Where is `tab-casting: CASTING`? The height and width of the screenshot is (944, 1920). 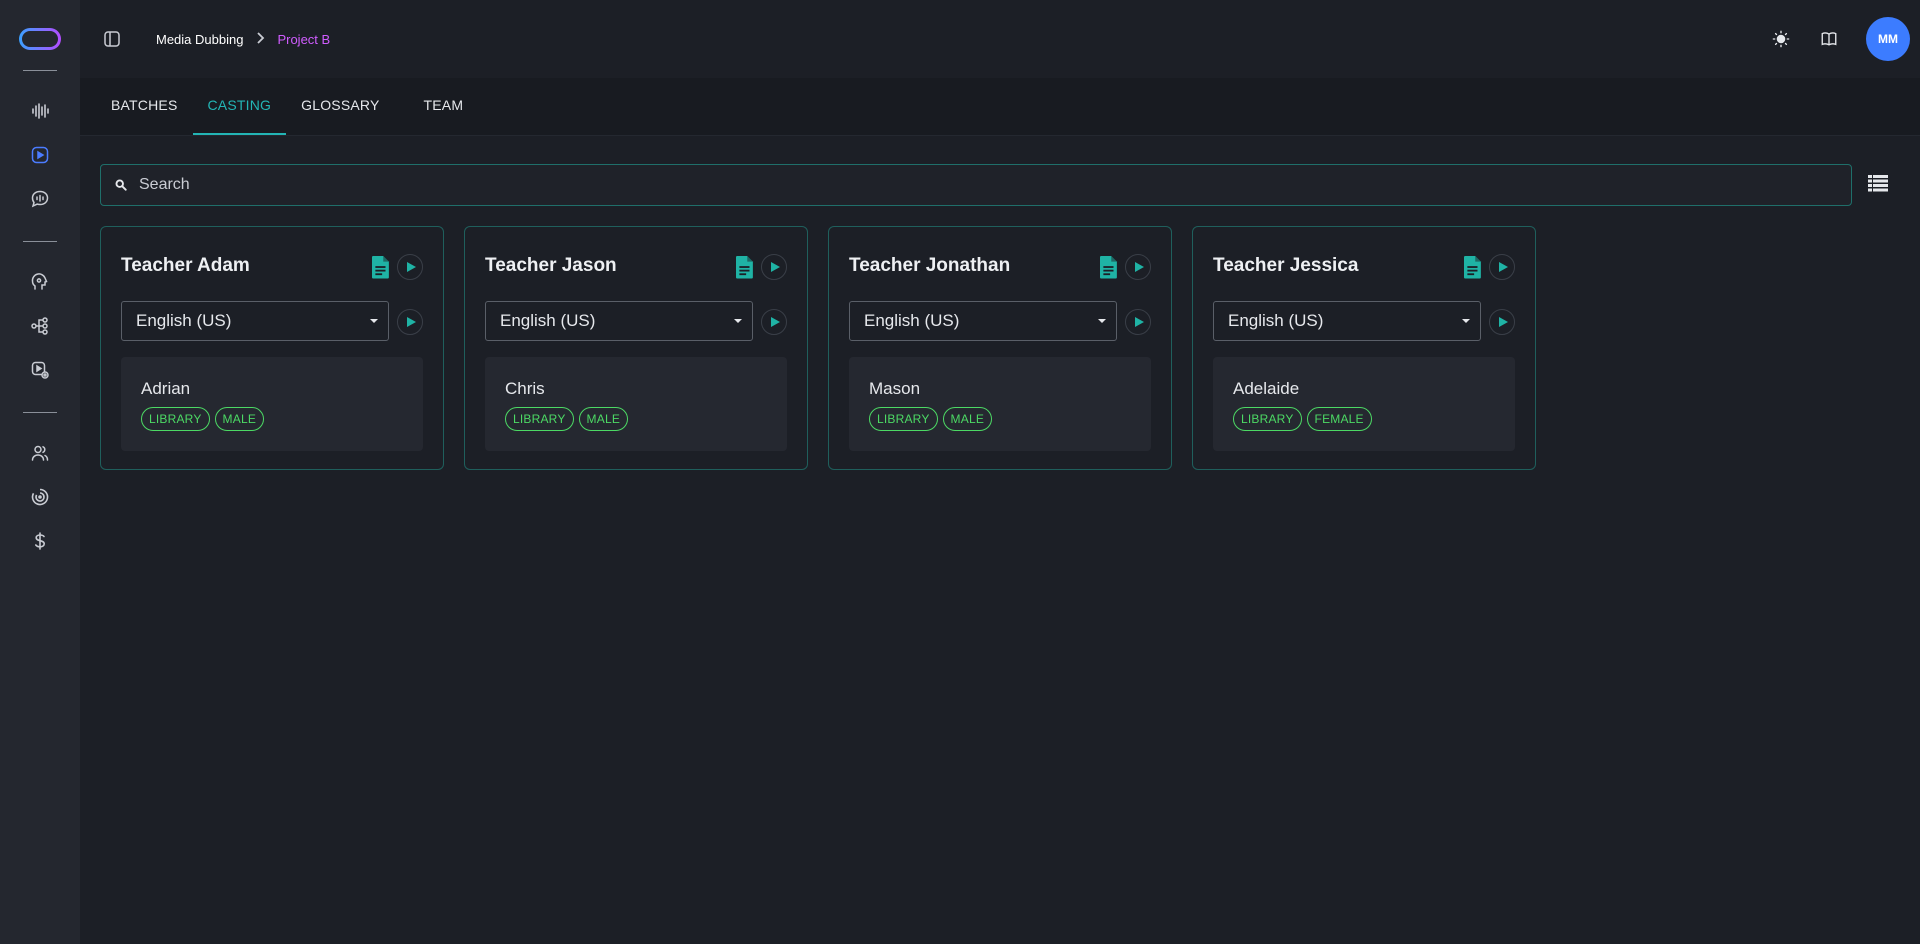 tab-casting: CASTING is located at coordinates (239, 106).